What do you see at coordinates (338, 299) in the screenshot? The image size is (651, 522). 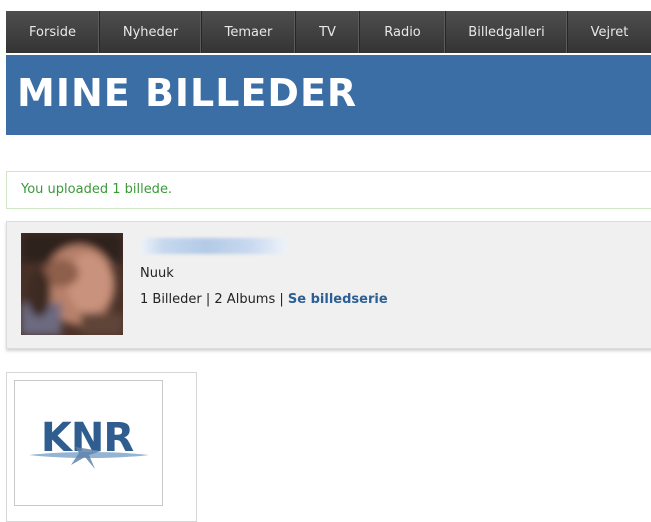 I see `view-series-link: Se billedserie` at bounding box center [338, 299].